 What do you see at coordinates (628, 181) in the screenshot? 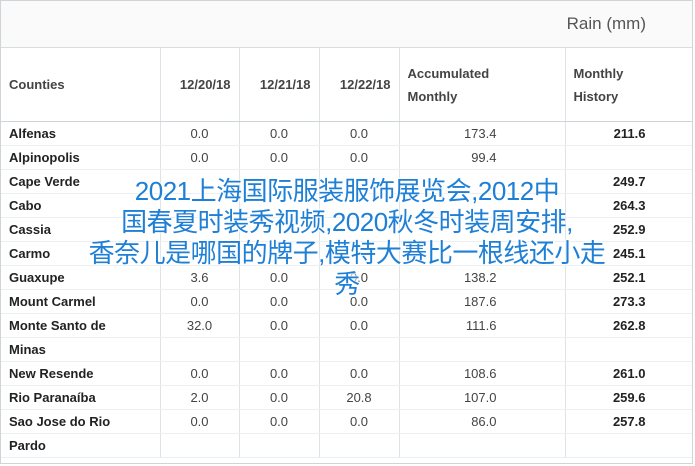
I see `rain-history: 249.7` at bounding box center [628, 181].